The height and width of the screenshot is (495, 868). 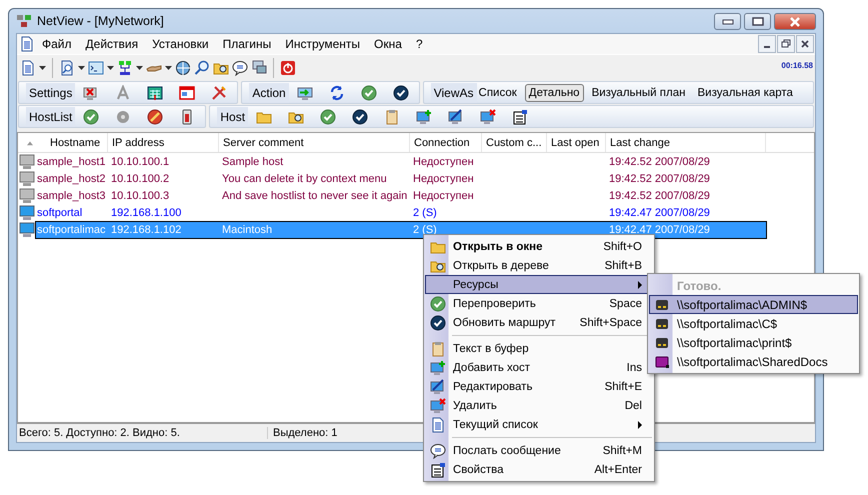 I want to click on table-row: sample_host3 10.10.100.3 And save hostlist to never see it again Недоступен 19:42.52 2007/08/29, so click(x=401, y=195).